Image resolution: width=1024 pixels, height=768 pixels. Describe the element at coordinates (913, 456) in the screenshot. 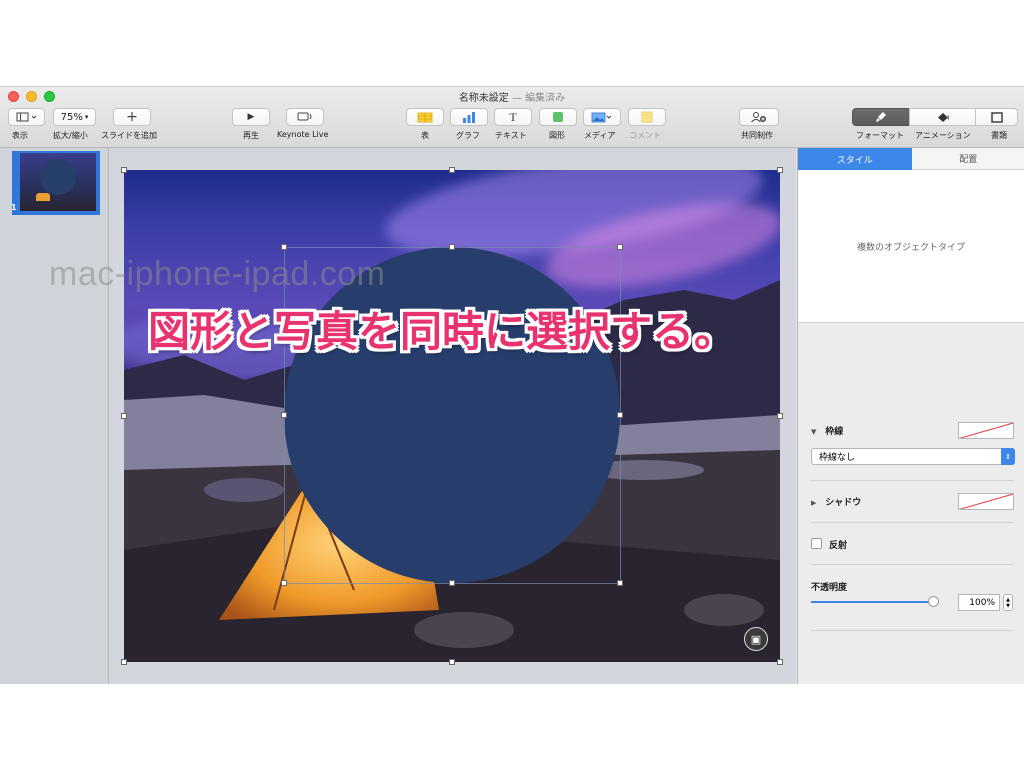

I see `border-style-popup: 枠線なし ⇕` at that location.